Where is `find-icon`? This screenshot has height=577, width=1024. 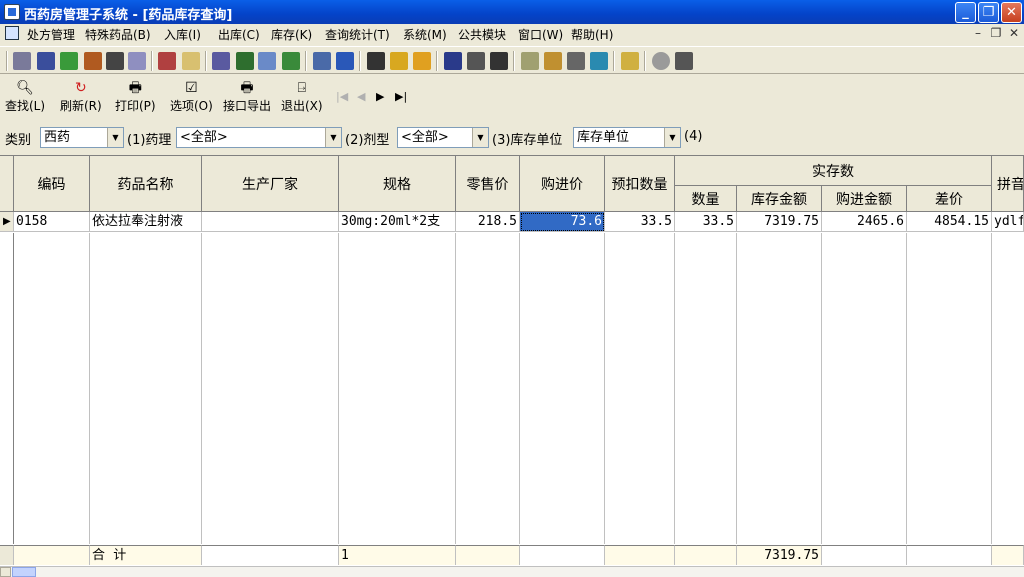 find-icon is located at coordinates (499, 61).